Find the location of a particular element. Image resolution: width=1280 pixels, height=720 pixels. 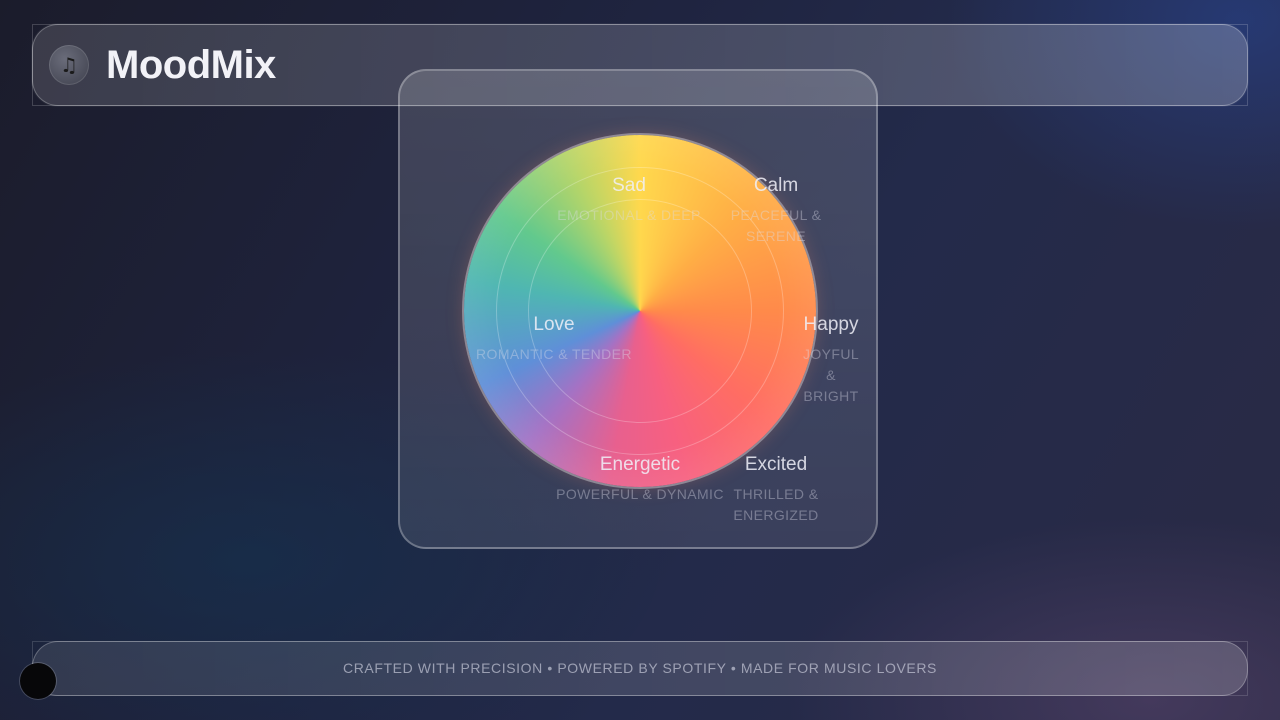

mood-name: Excited is located at coordinates (776, 464).